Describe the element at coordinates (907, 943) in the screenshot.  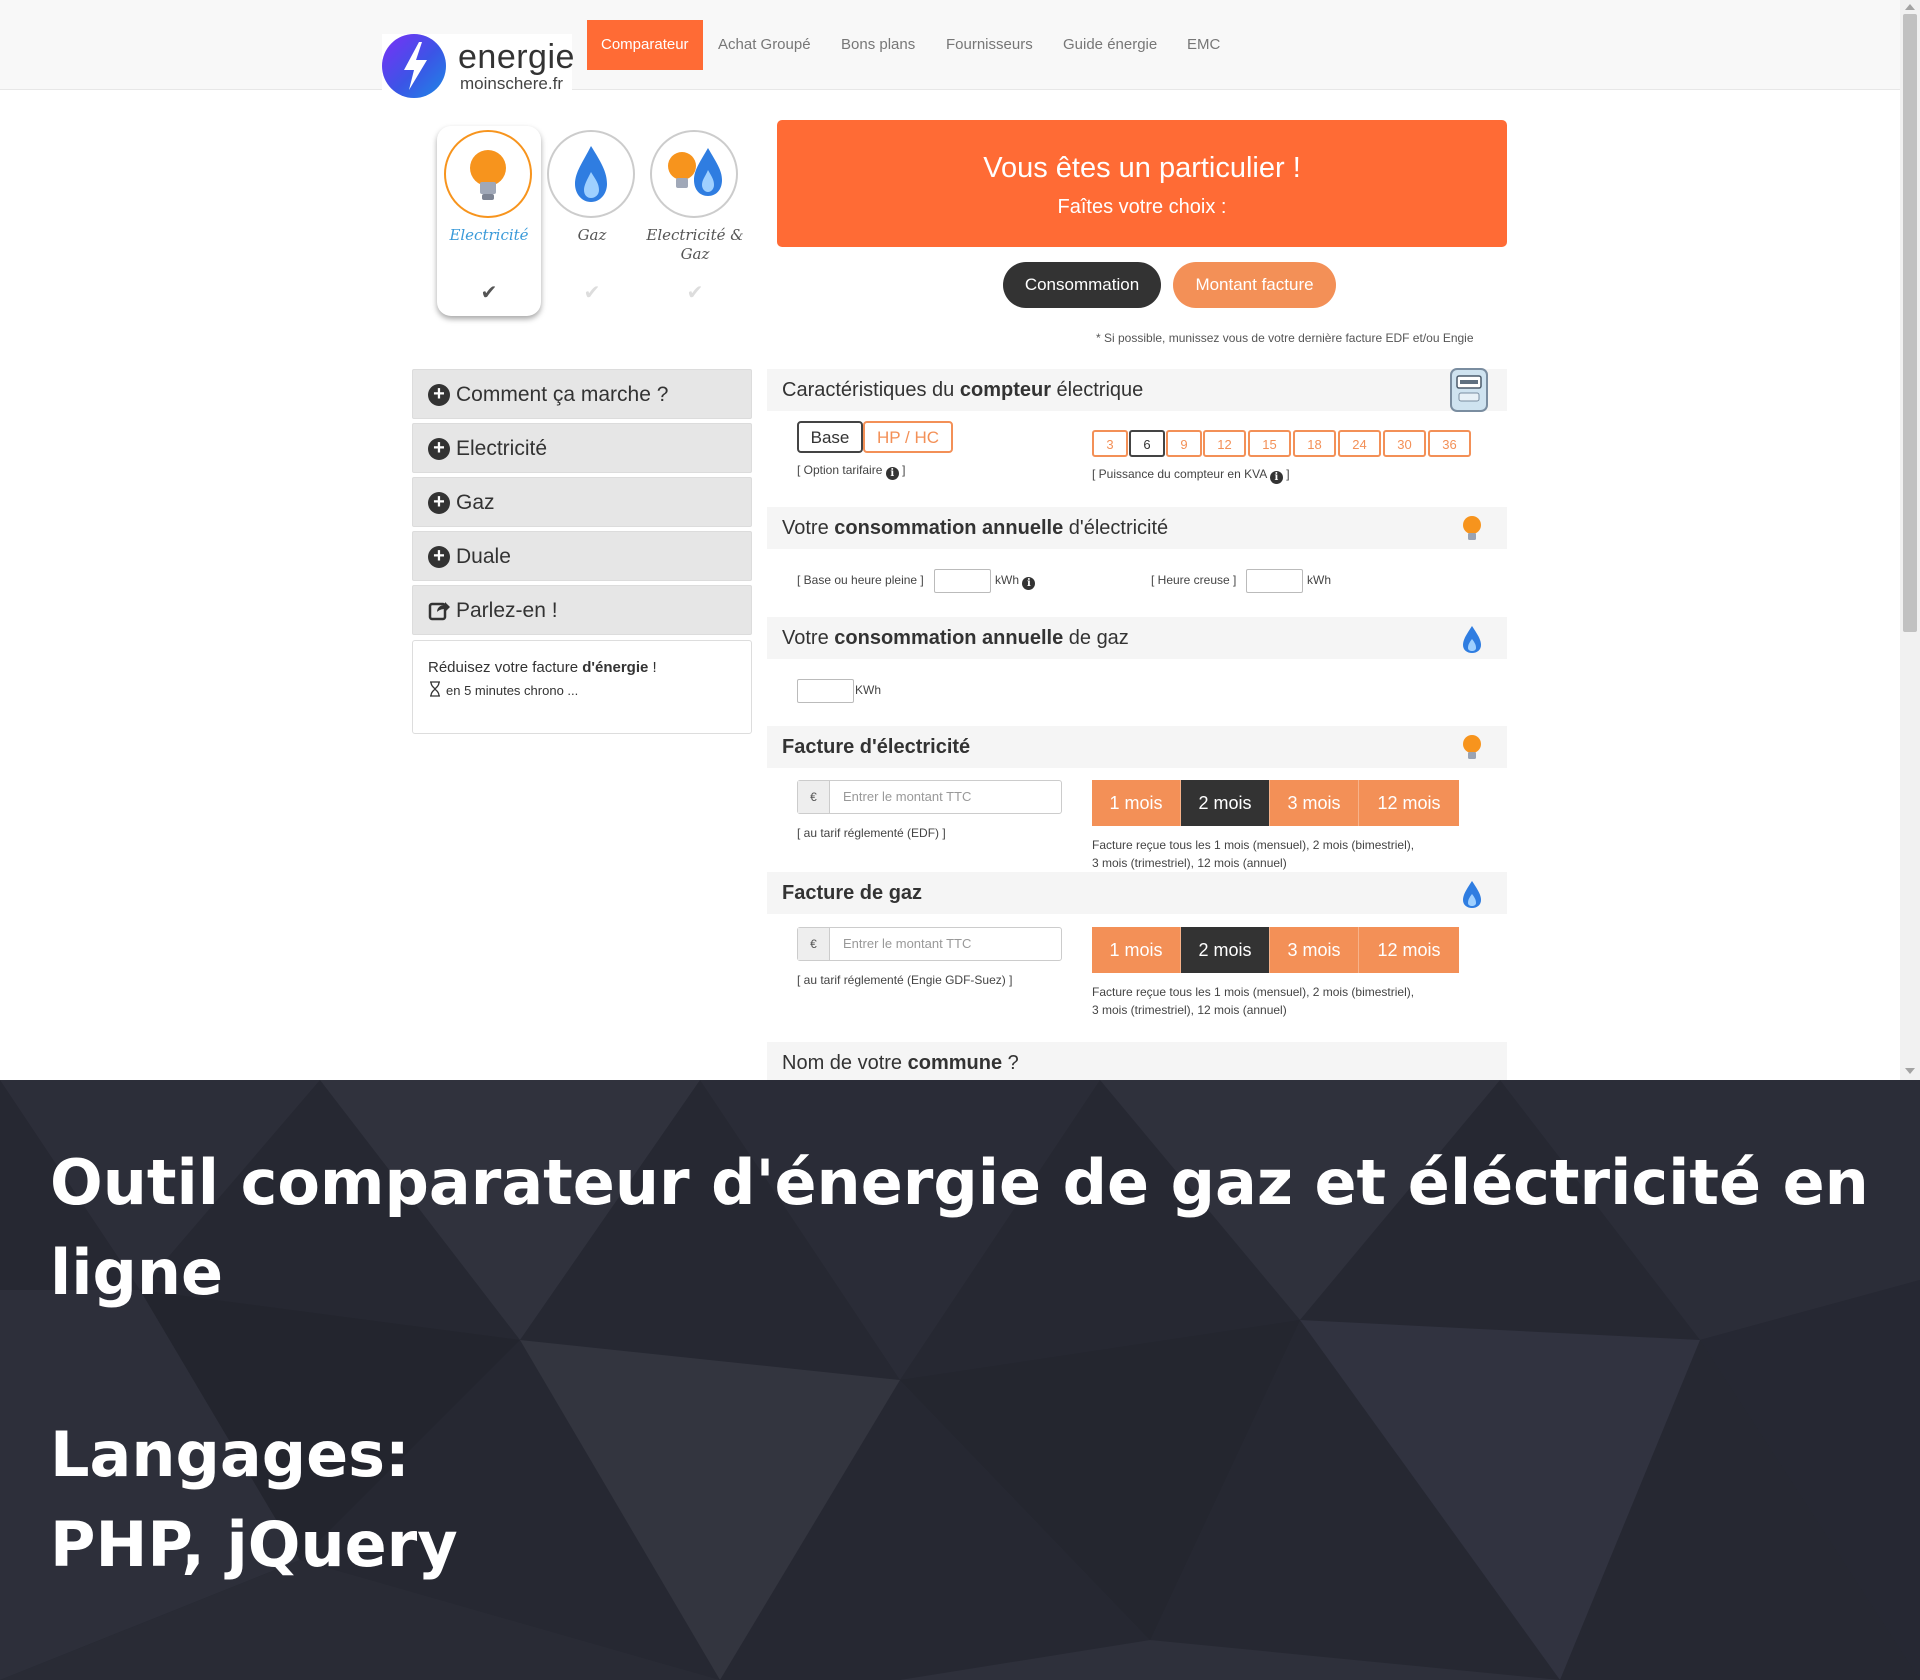
I see `facture-gaz-placeholder: Entrer le montant TTC` at that location.